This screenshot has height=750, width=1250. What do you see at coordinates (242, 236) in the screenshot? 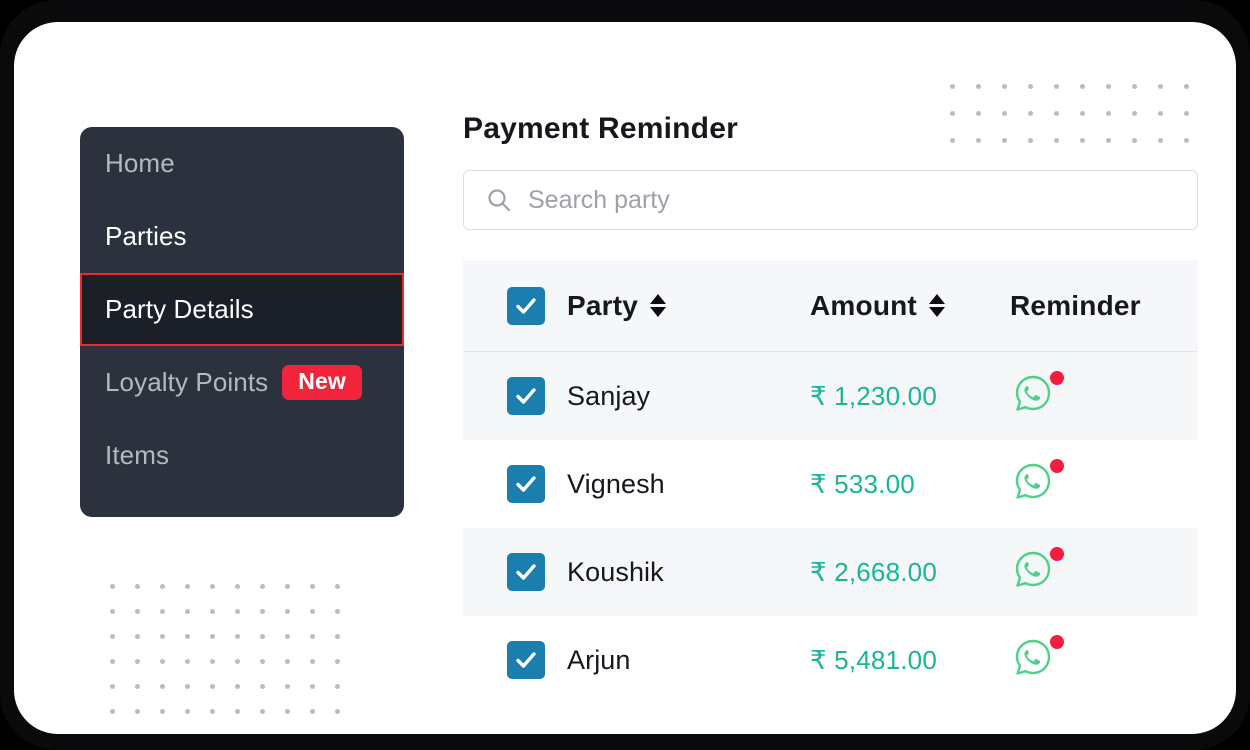
I see `sidebar-item-parties: Parties` at bounding box center [242, 236].